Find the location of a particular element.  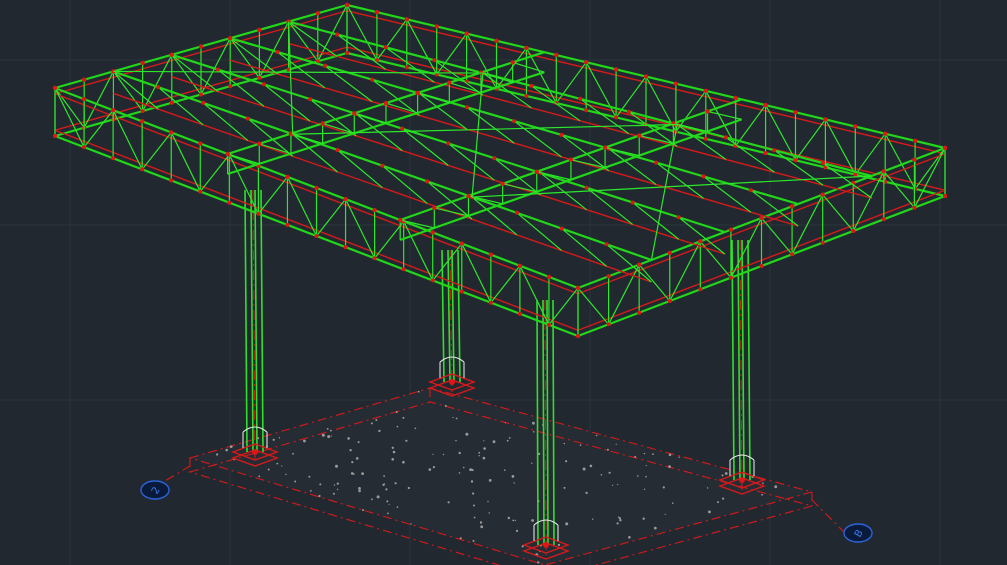

column-front-left-web-right is located at coordinates (256, 321).